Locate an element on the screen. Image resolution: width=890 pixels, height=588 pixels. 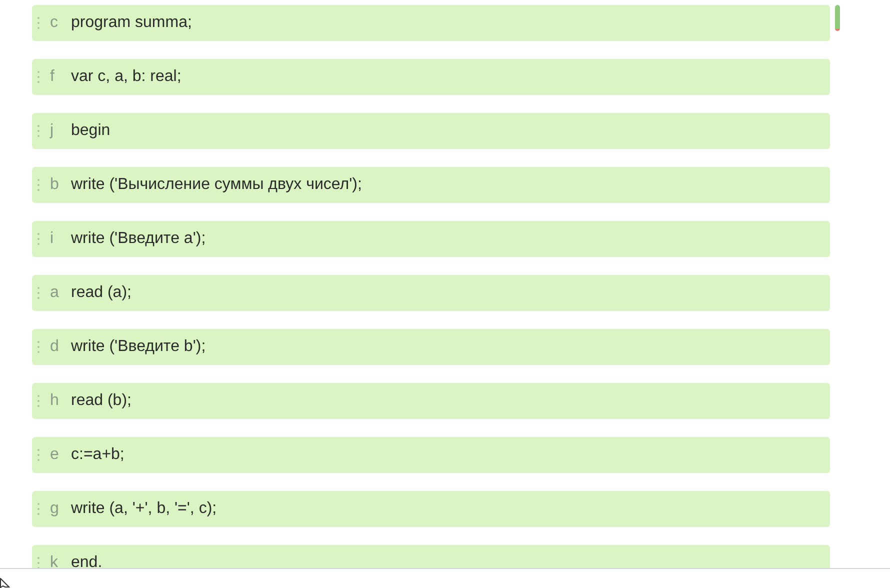
code-text: c:=a+b; is located at coordinates (97, 455).